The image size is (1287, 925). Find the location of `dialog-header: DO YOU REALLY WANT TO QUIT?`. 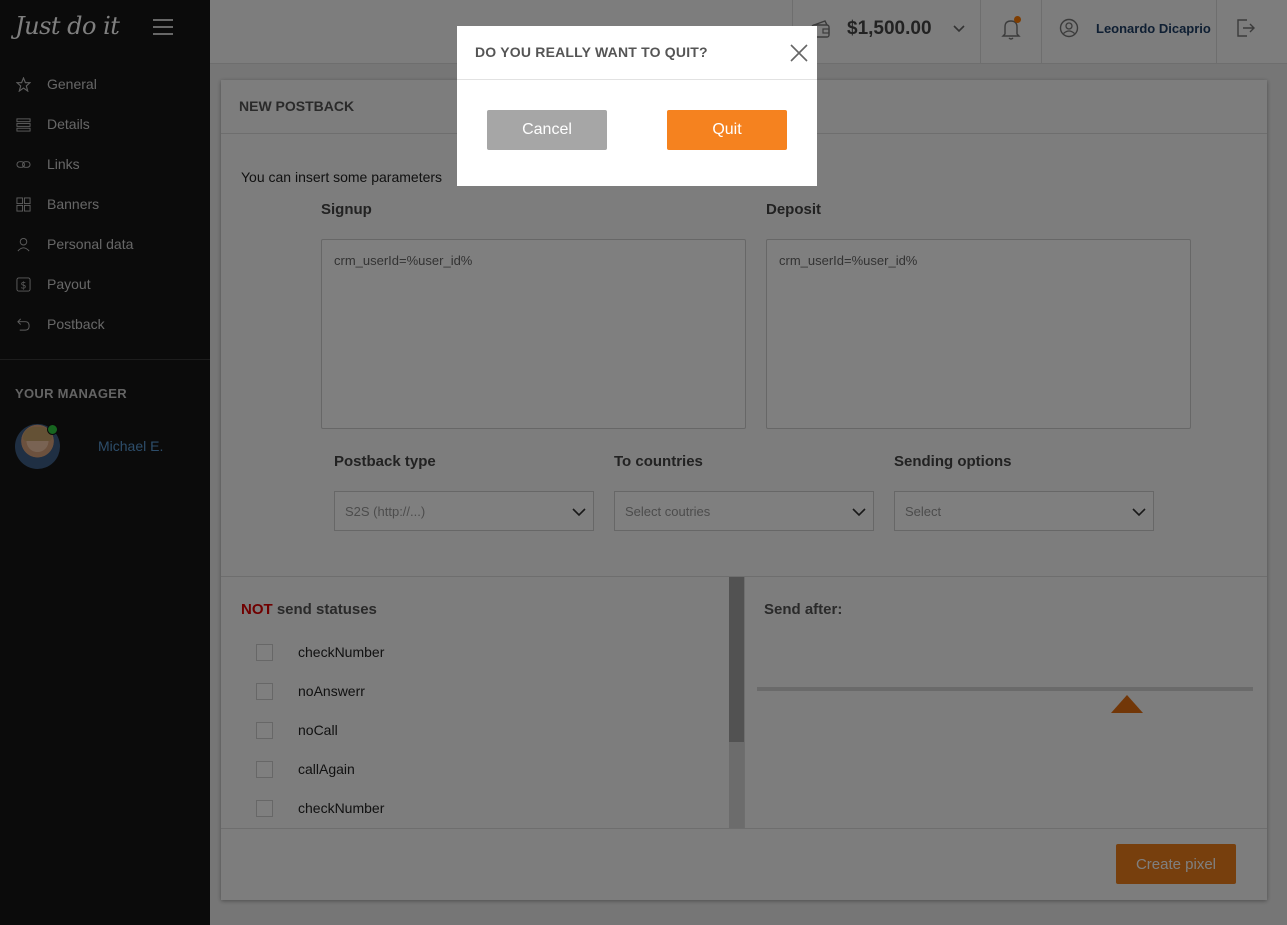

dialog-header: DO YOU REALLY WANT TO QUIT? is located at coordinates (637, 53).